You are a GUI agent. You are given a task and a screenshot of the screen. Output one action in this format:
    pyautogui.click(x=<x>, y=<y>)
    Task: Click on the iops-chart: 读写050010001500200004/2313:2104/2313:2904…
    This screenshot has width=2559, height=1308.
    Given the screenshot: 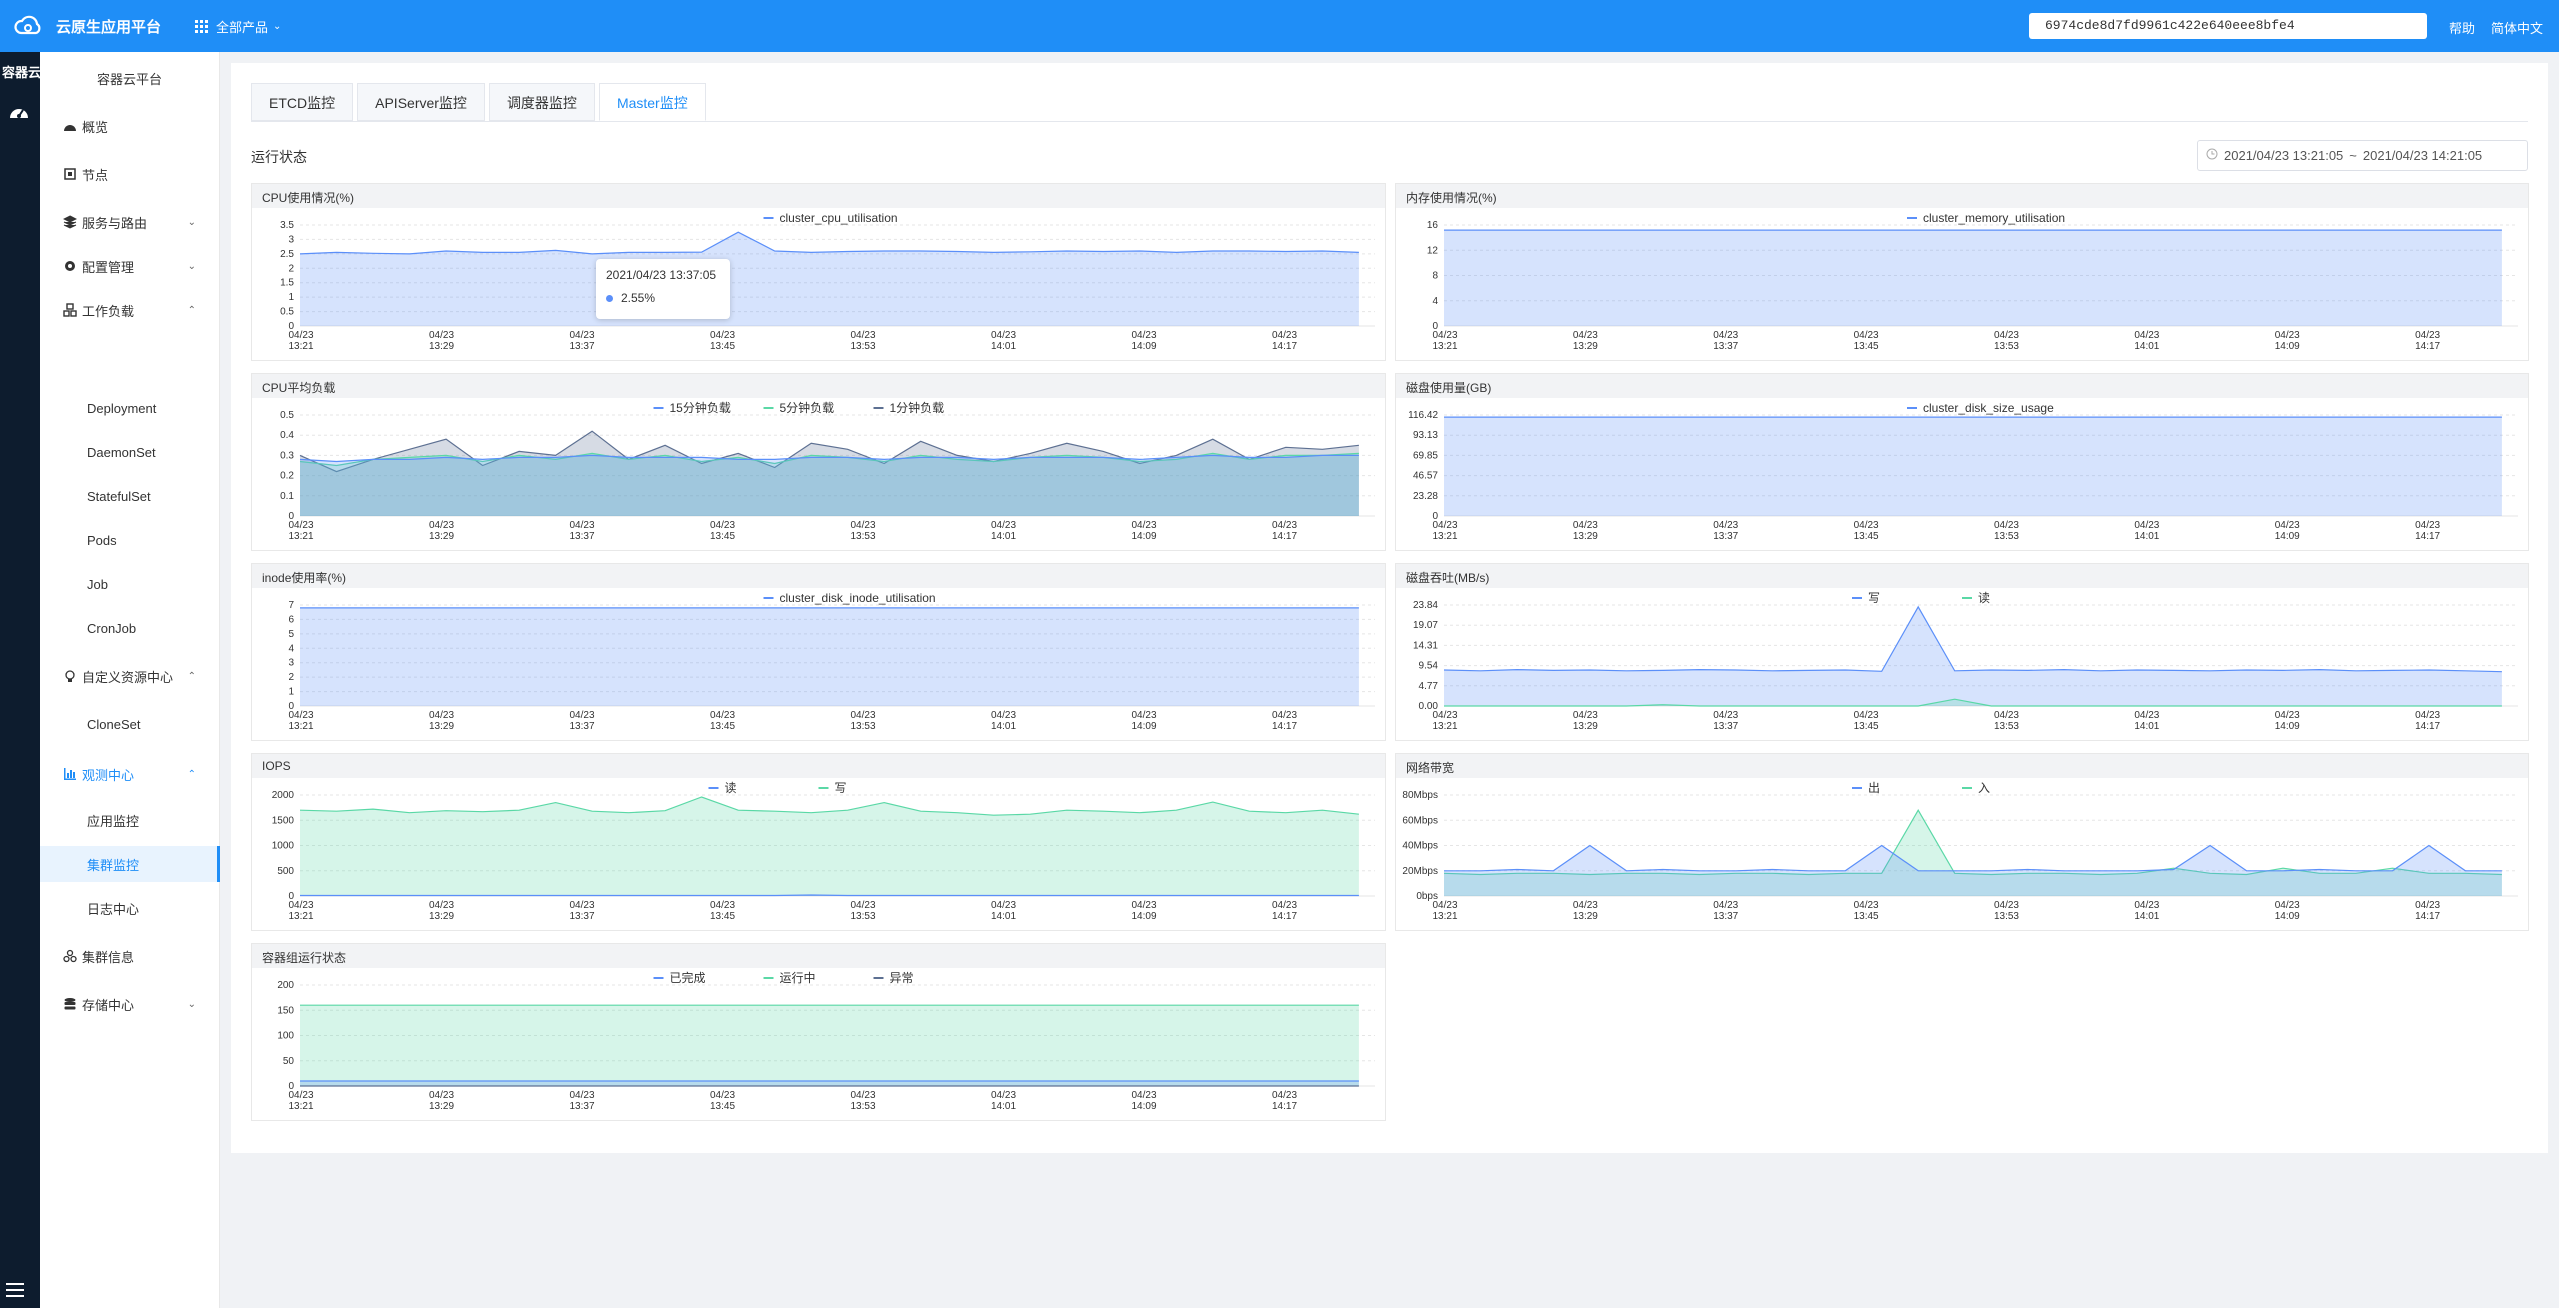 What is the action you would take?
    pyautogui.click(x=818, y=854)
    